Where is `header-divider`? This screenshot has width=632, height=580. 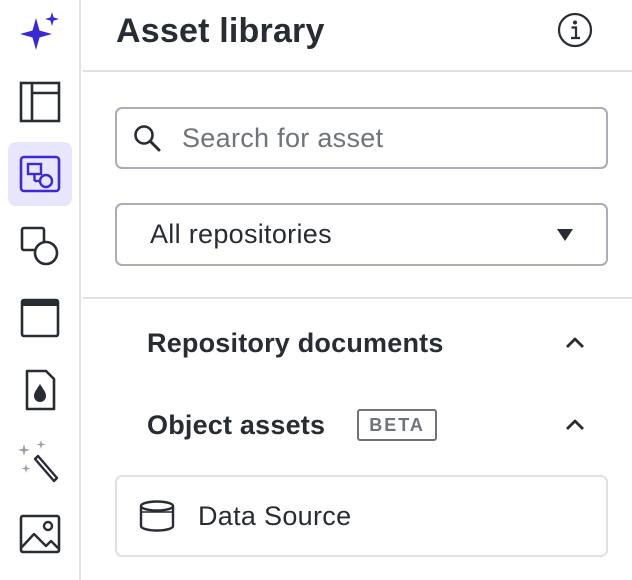 header-divider is located at coordinates (357, 71).